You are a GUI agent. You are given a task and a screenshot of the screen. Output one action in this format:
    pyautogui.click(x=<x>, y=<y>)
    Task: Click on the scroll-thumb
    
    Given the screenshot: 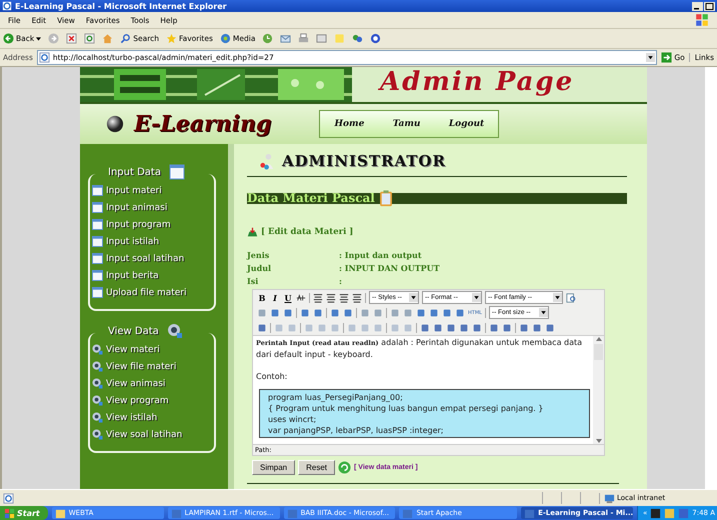 What is the action you would take?
    pyautogui.click(x=598, y=352)
    